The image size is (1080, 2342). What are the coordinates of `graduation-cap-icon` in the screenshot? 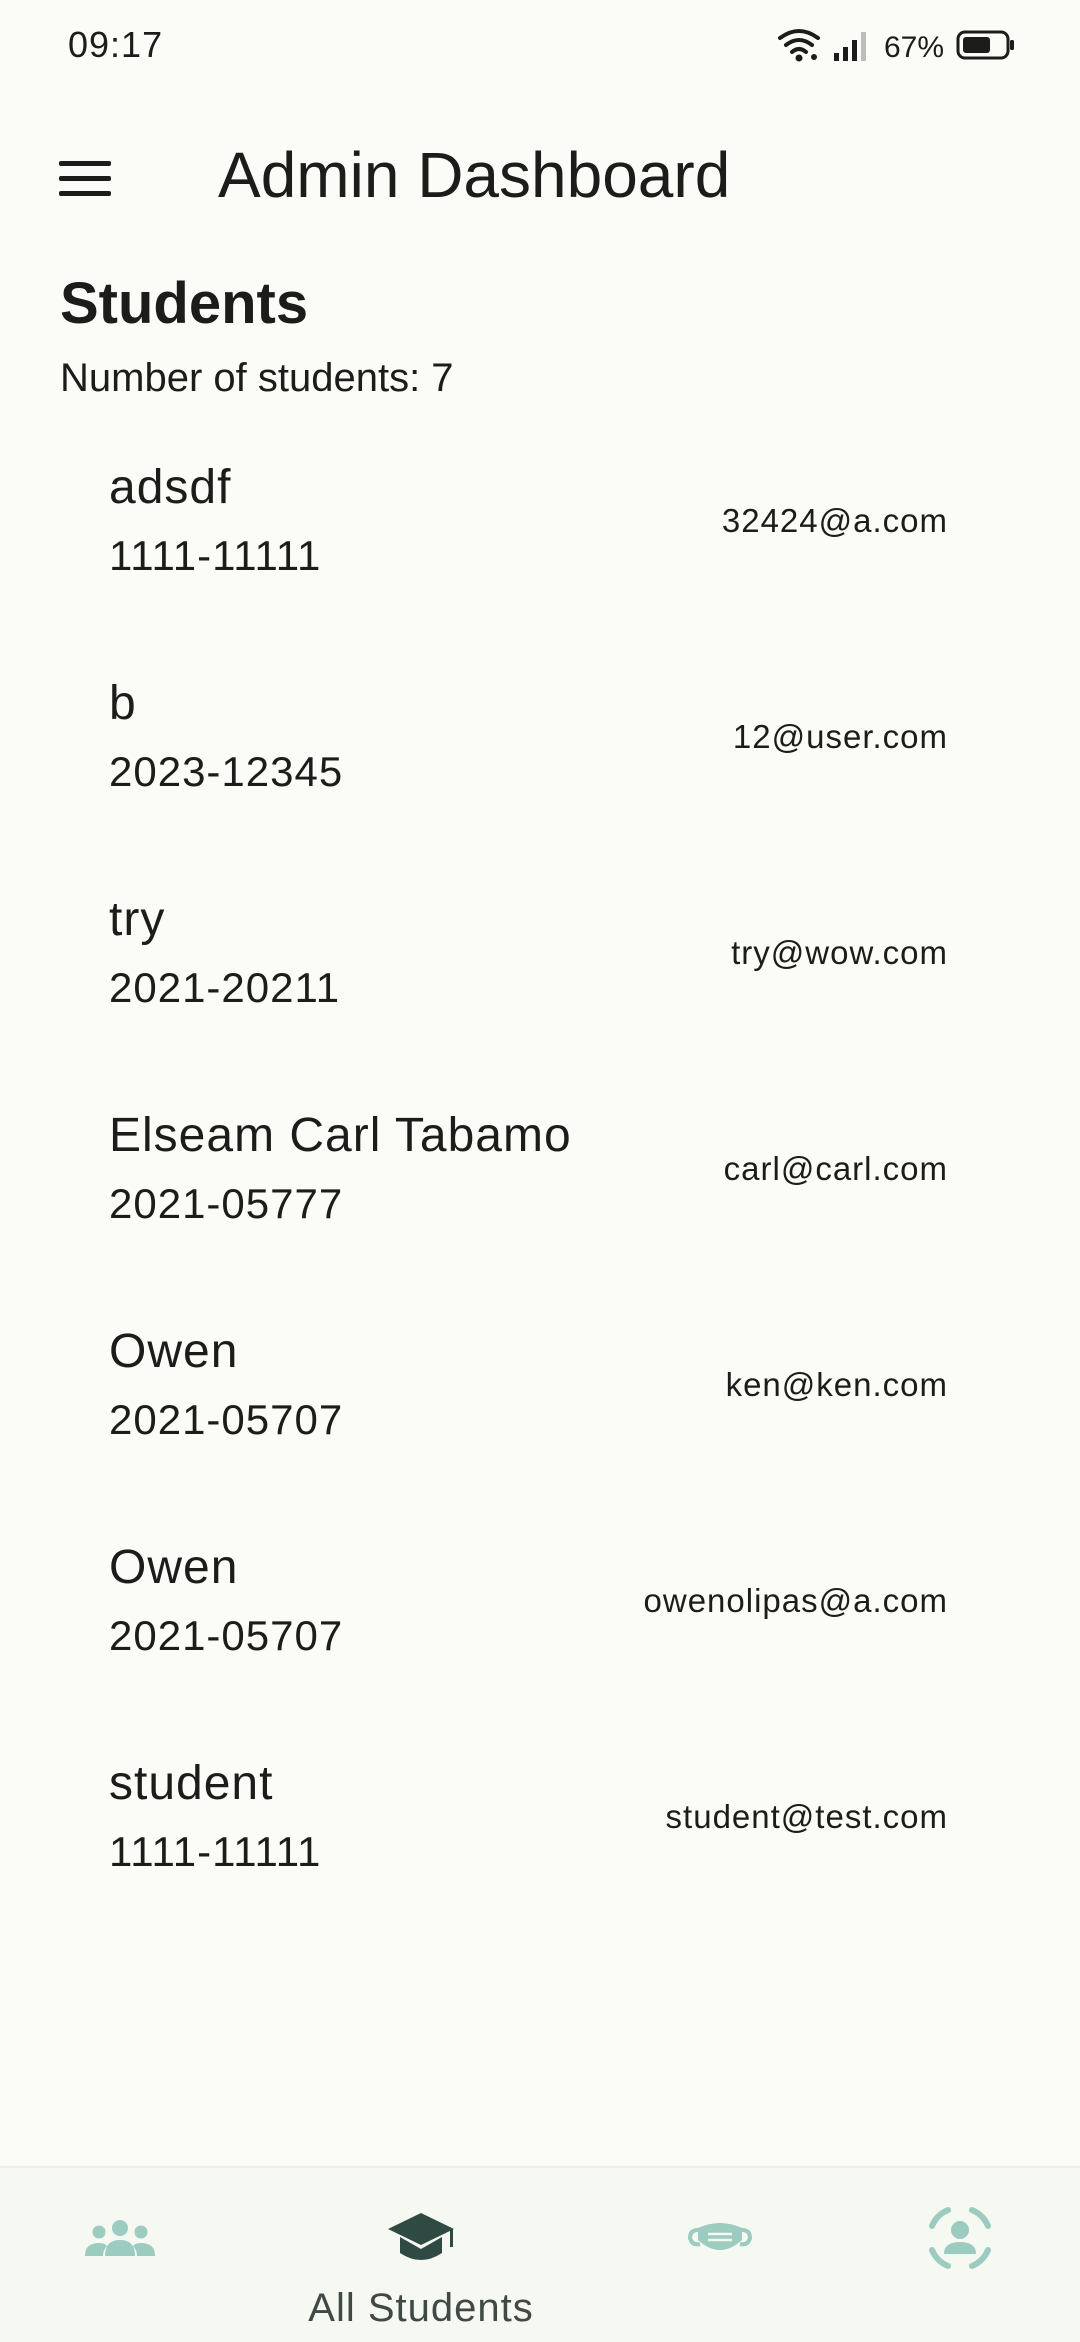 It's located at (421, 2238).